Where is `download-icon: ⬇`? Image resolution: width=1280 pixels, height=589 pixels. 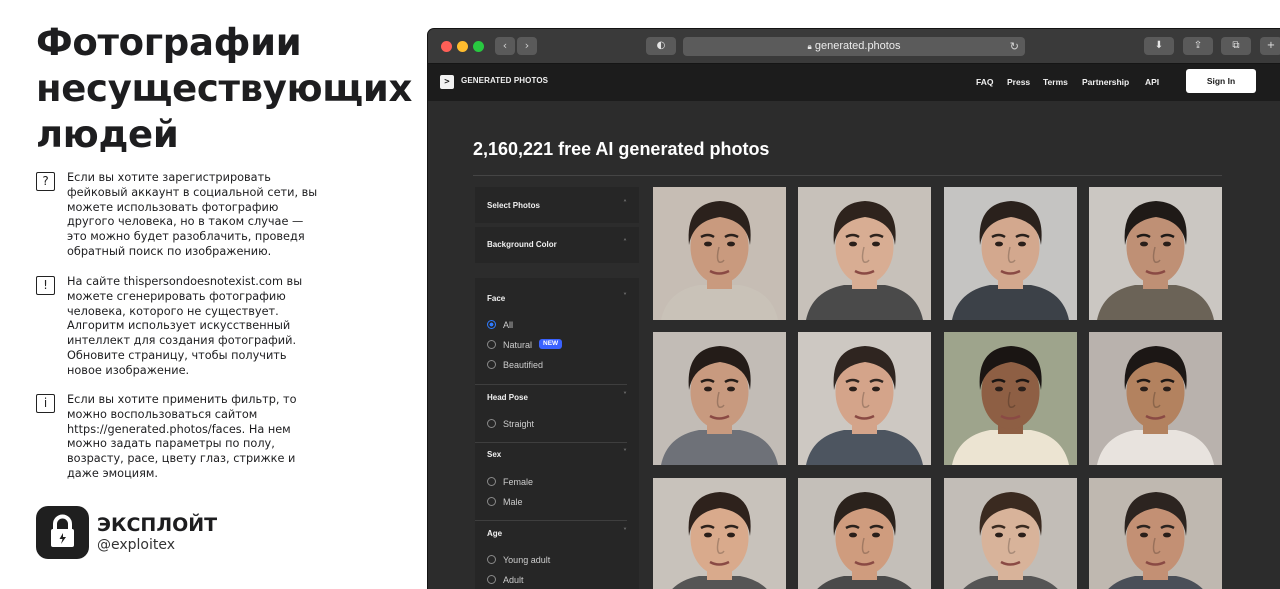 download-icon: ⬇ is located at coordinates (1159, 45).